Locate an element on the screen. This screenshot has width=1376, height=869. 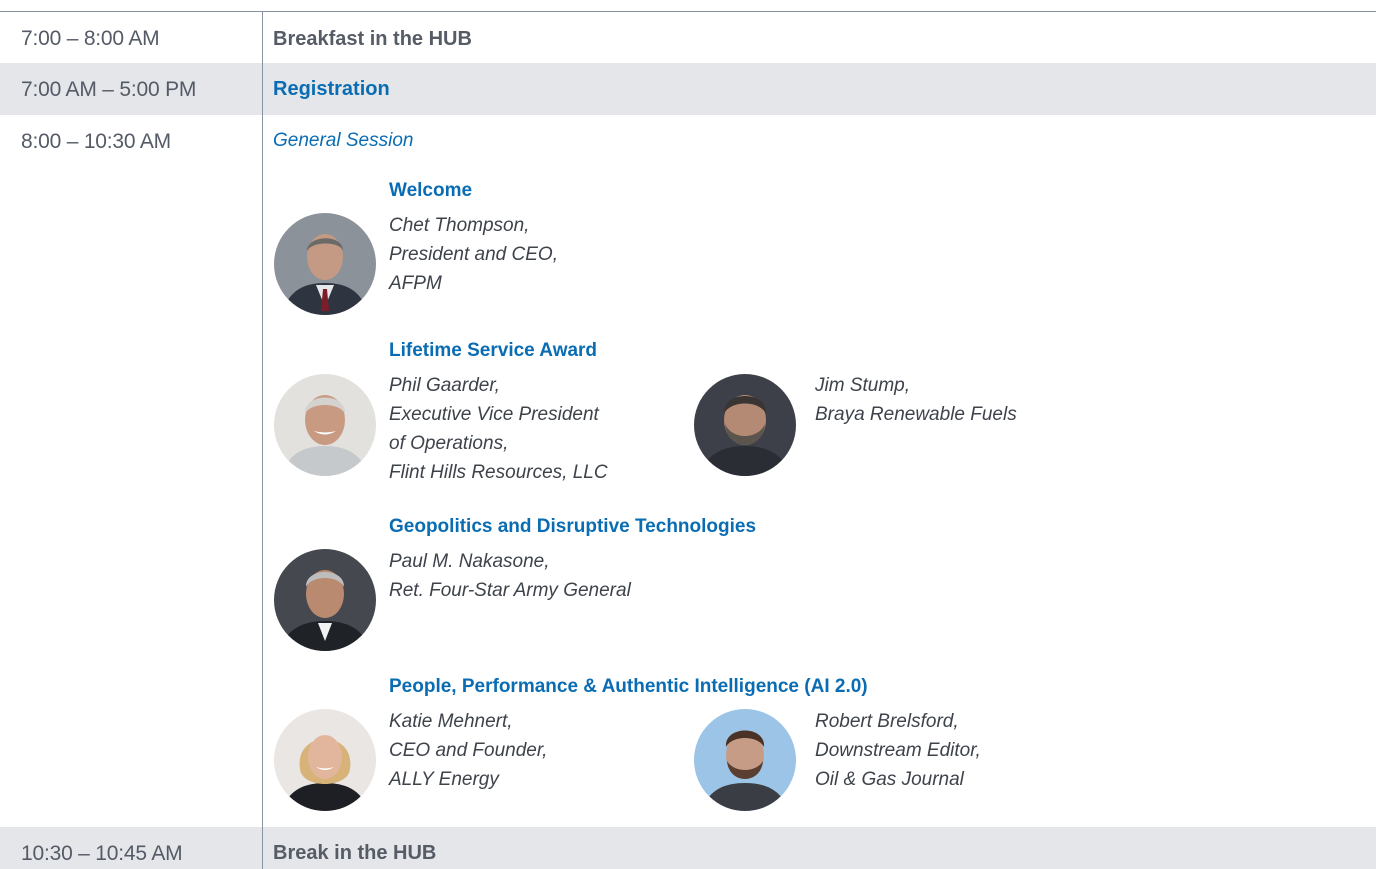
column-divider is located at coordinates (262, 440).